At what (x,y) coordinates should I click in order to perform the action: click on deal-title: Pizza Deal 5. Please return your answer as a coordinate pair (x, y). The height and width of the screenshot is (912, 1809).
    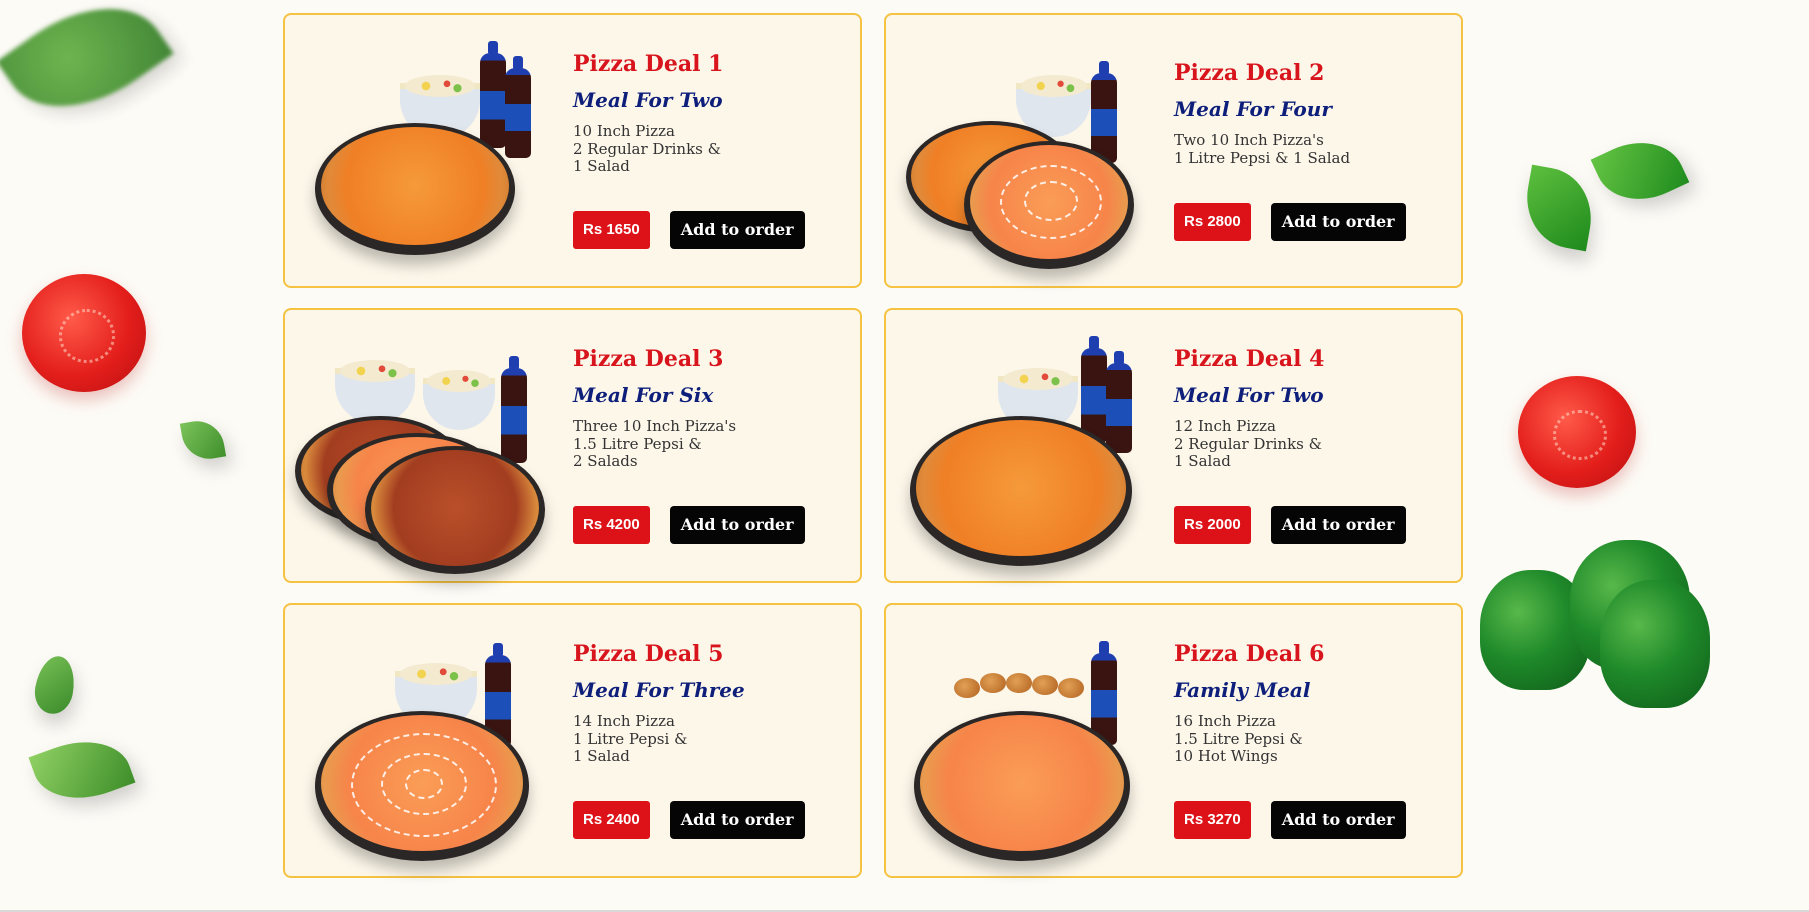
    Looking at the image, I should click on (648, 654).